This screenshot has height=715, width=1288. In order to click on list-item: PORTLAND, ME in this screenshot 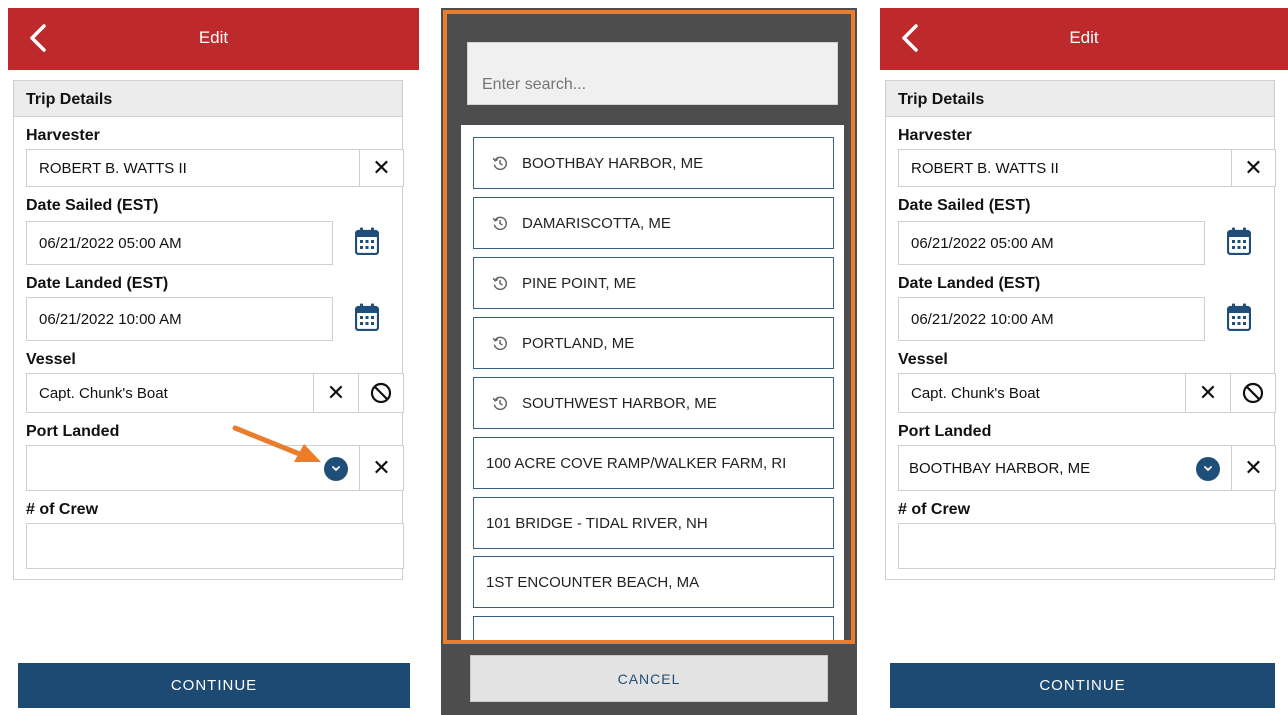, I will do `click(653, 343)`.